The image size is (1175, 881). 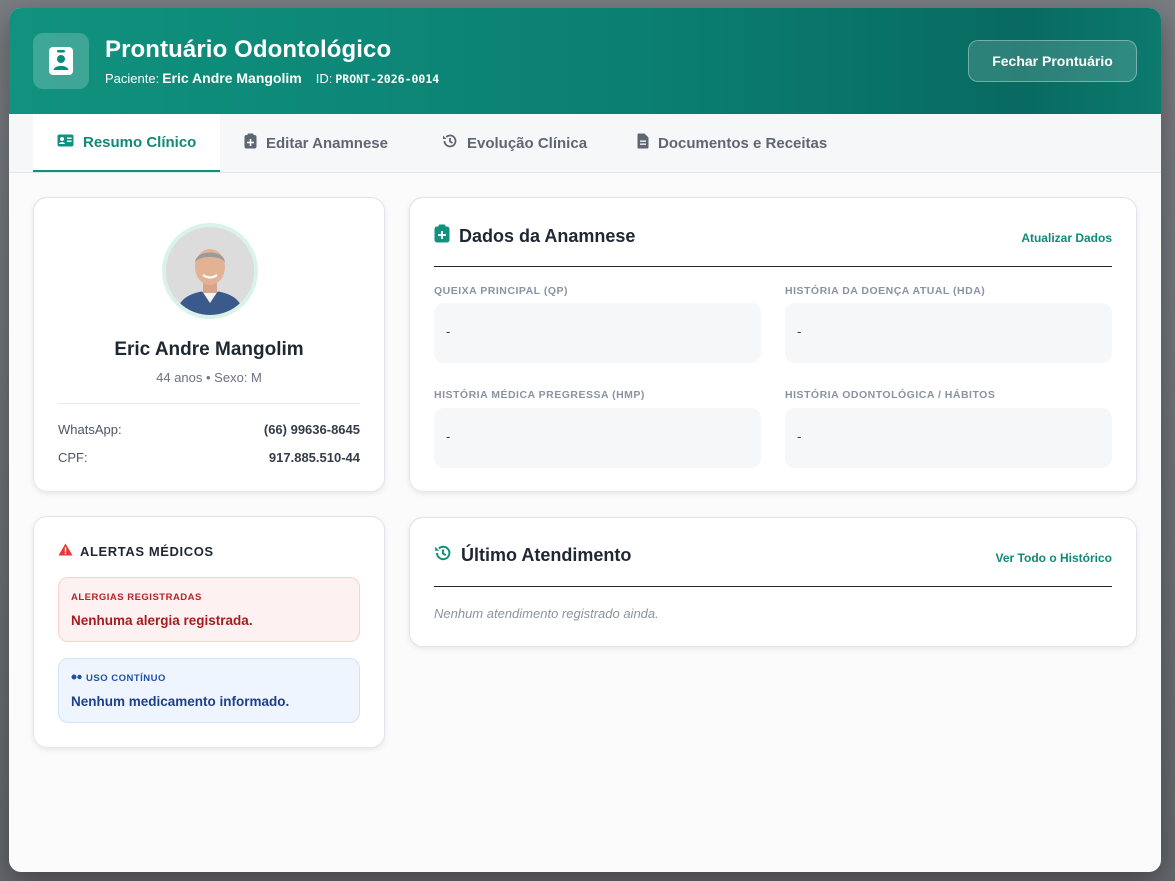 I want to click on tab-evolucao-clinica: Evolução Clínica, so click(x=514, y=143).